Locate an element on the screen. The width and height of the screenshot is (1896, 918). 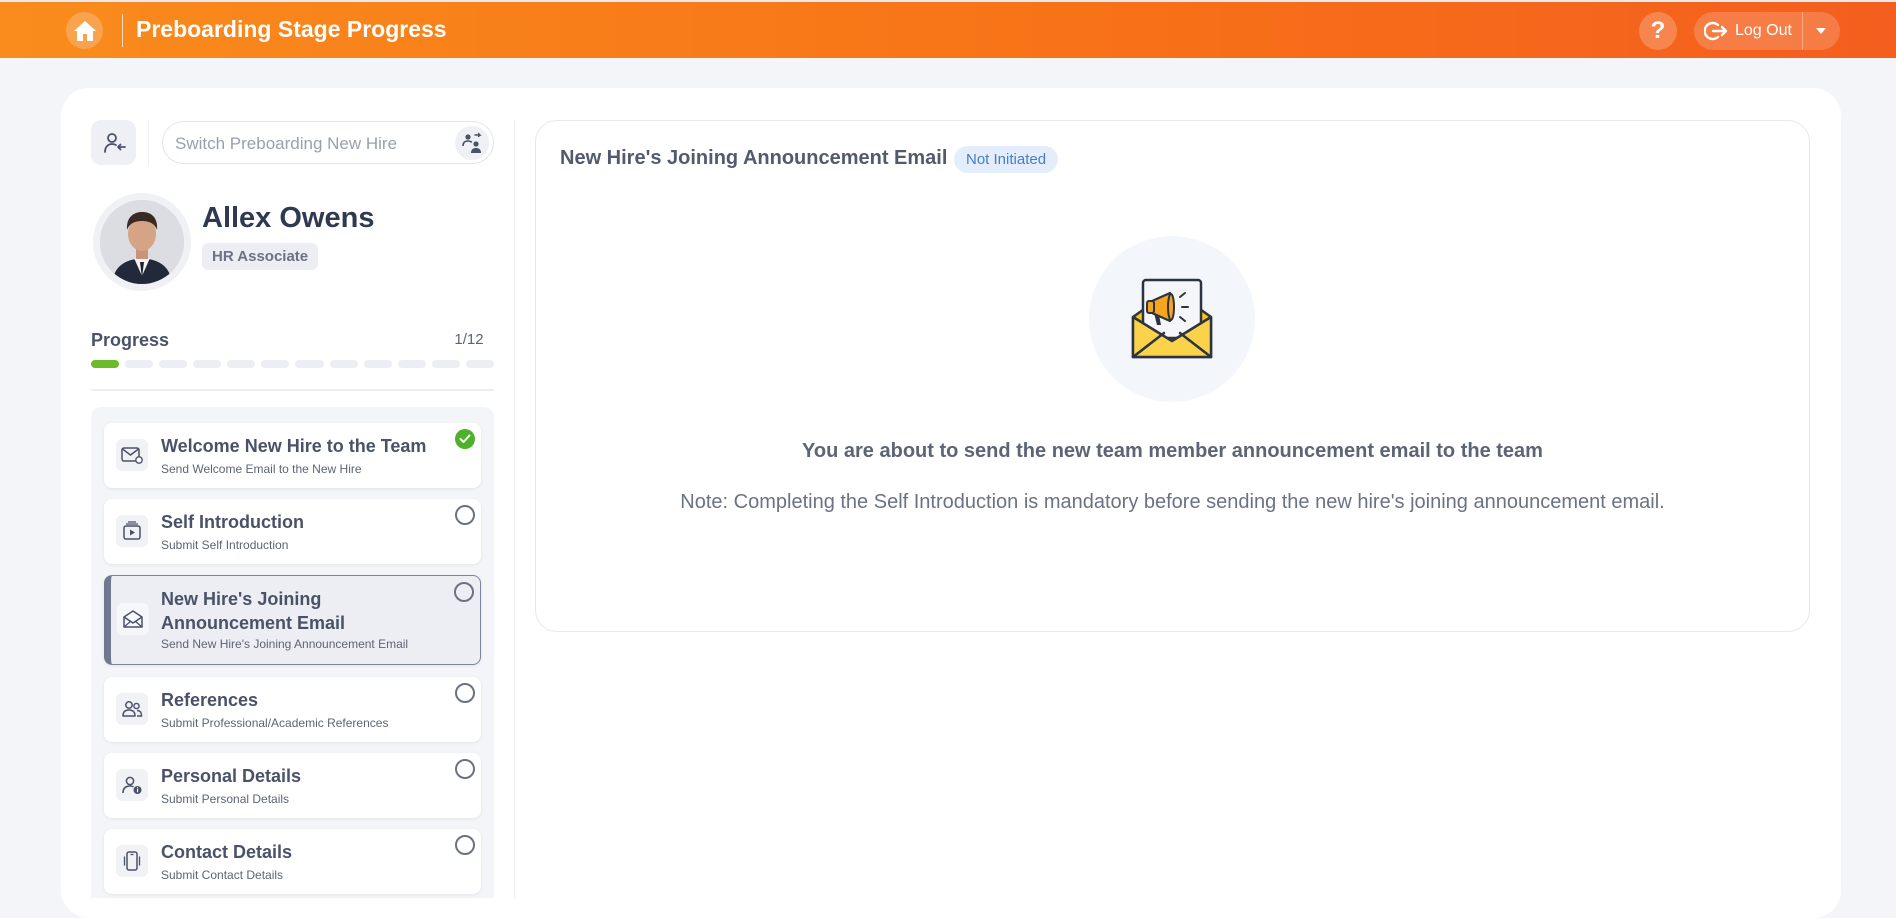
search-separator is located at coordinates (148, 142).